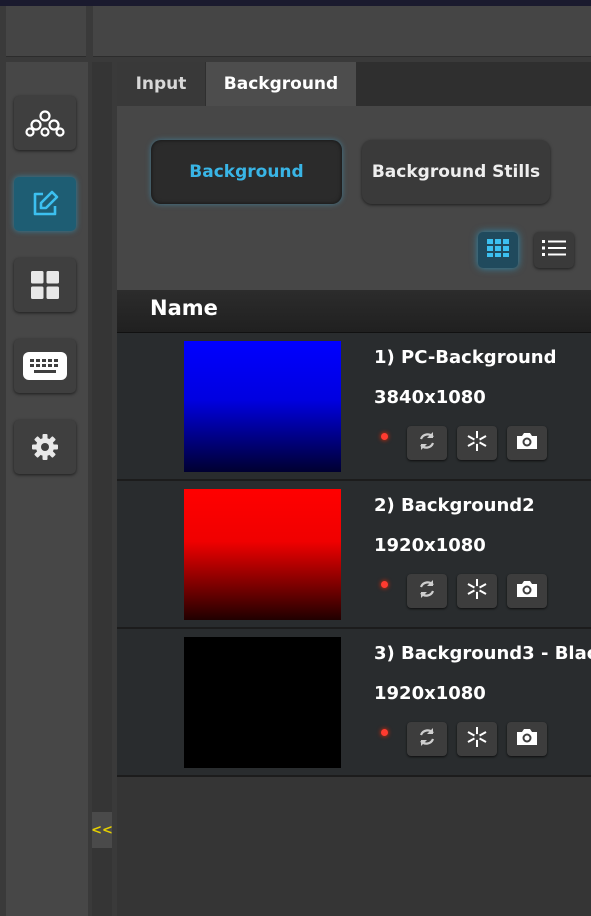 This screenshot has height=916, width=591. Describe the element at coordinates (465, 357) in the screenshot. I see `item-name: 1) PC-Background` at that location.